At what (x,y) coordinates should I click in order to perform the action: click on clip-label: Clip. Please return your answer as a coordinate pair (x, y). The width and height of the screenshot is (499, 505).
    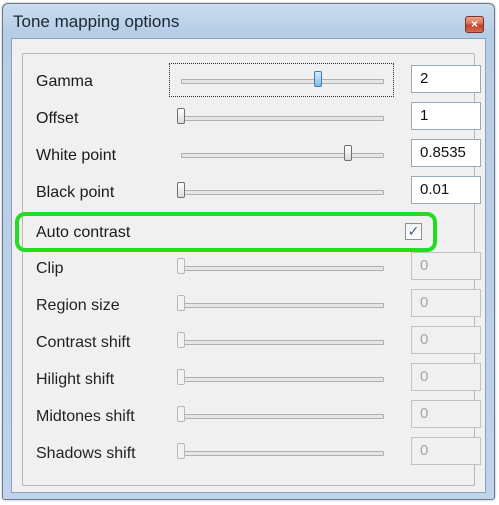
    Looking at the image, I should click on (50, 268).